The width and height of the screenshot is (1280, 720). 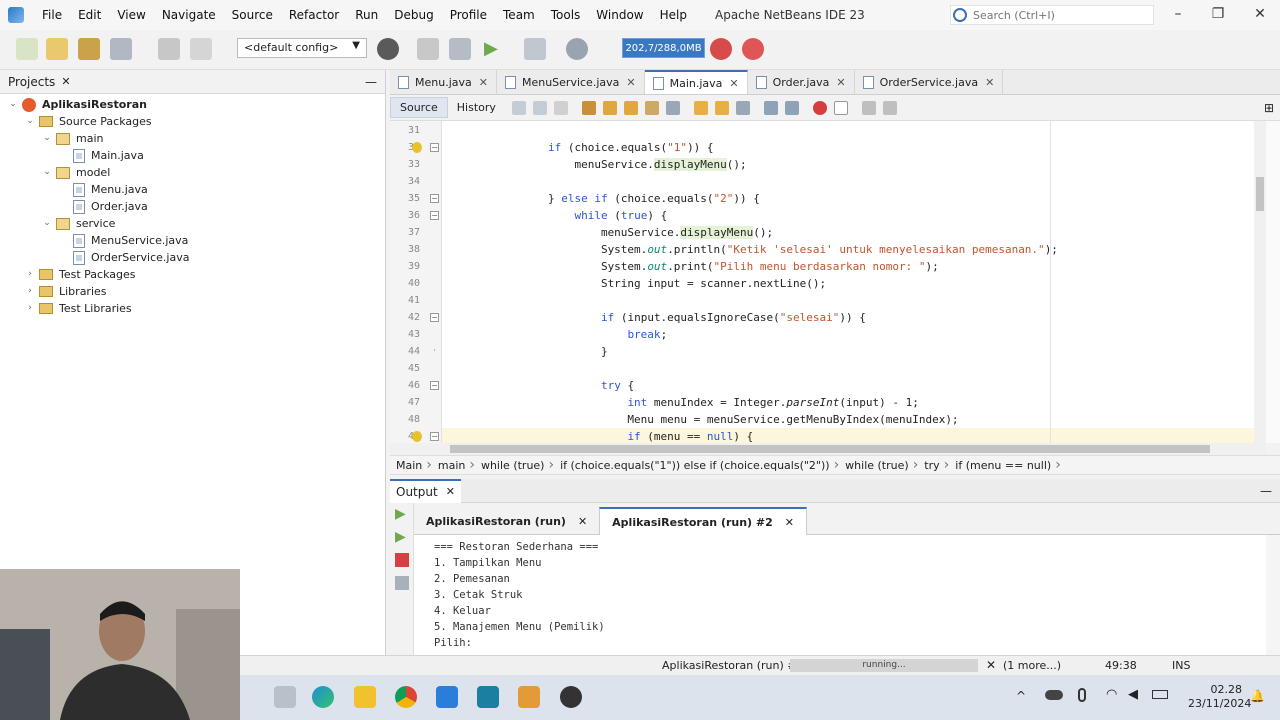 What do you see at coordinates (1133, 694) in the screenshot?
I see `speaker-icon: ◀` at bounding box center [1133, 694].